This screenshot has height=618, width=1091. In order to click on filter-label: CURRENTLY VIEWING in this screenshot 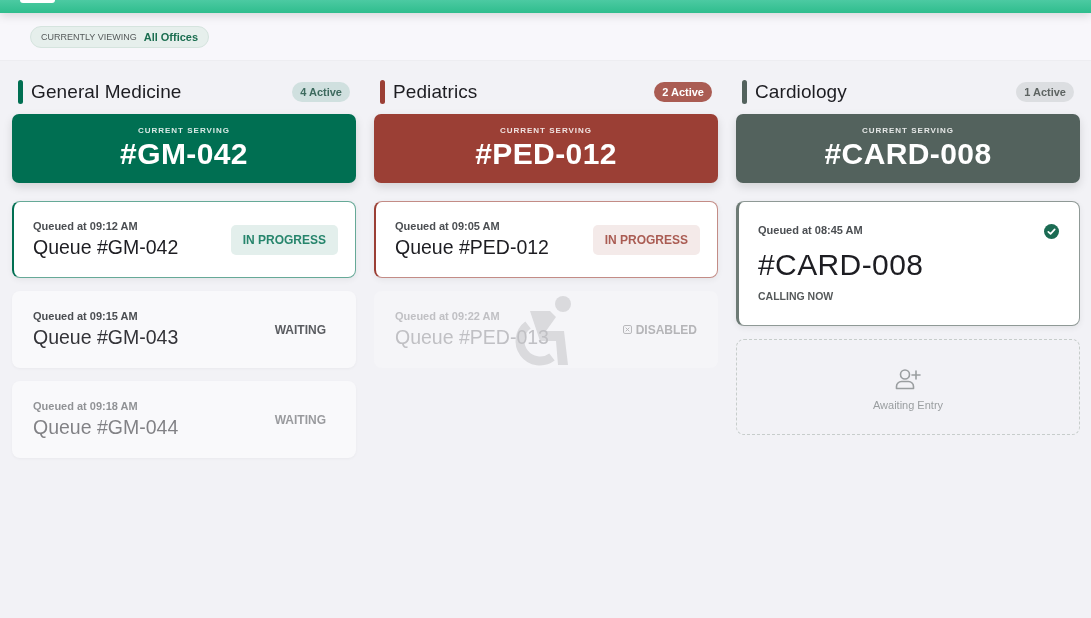, I will do `click(89, 36)`.